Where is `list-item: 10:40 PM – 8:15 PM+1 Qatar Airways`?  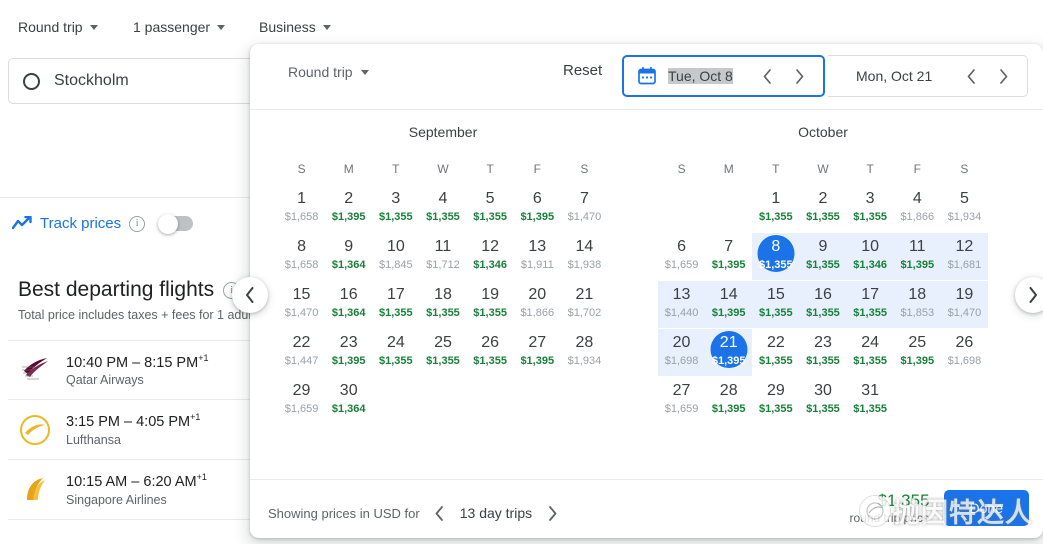
list-item: 10:40 PM – 8:15 PM+1 Qatar Airways is located at coordinates (129, 370).